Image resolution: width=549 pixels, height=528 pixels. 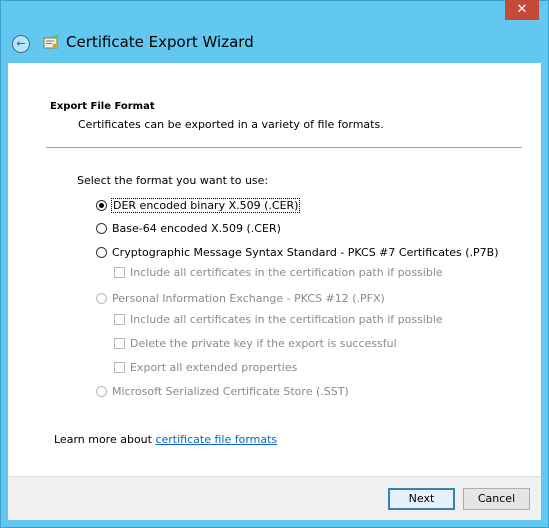 What do you see at coordinates (274, 12) in the screenshot?
I see `title-bar: ✕` at bounding box center [274, 12].